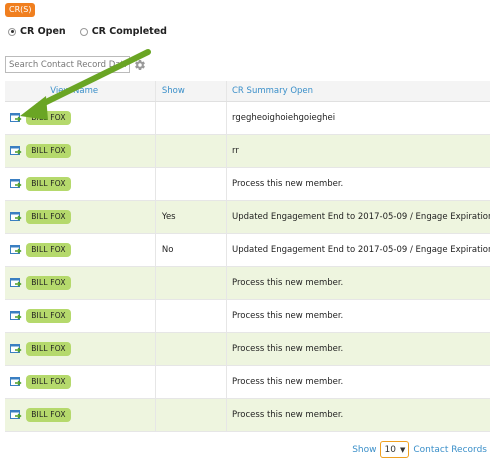 The height and width of the screenshot is (460, 490). What do you see at coordinates (358, 91) in the screenshot?
I see `col-header-summary: CR Summary Open` at bounding box center [358, 91].